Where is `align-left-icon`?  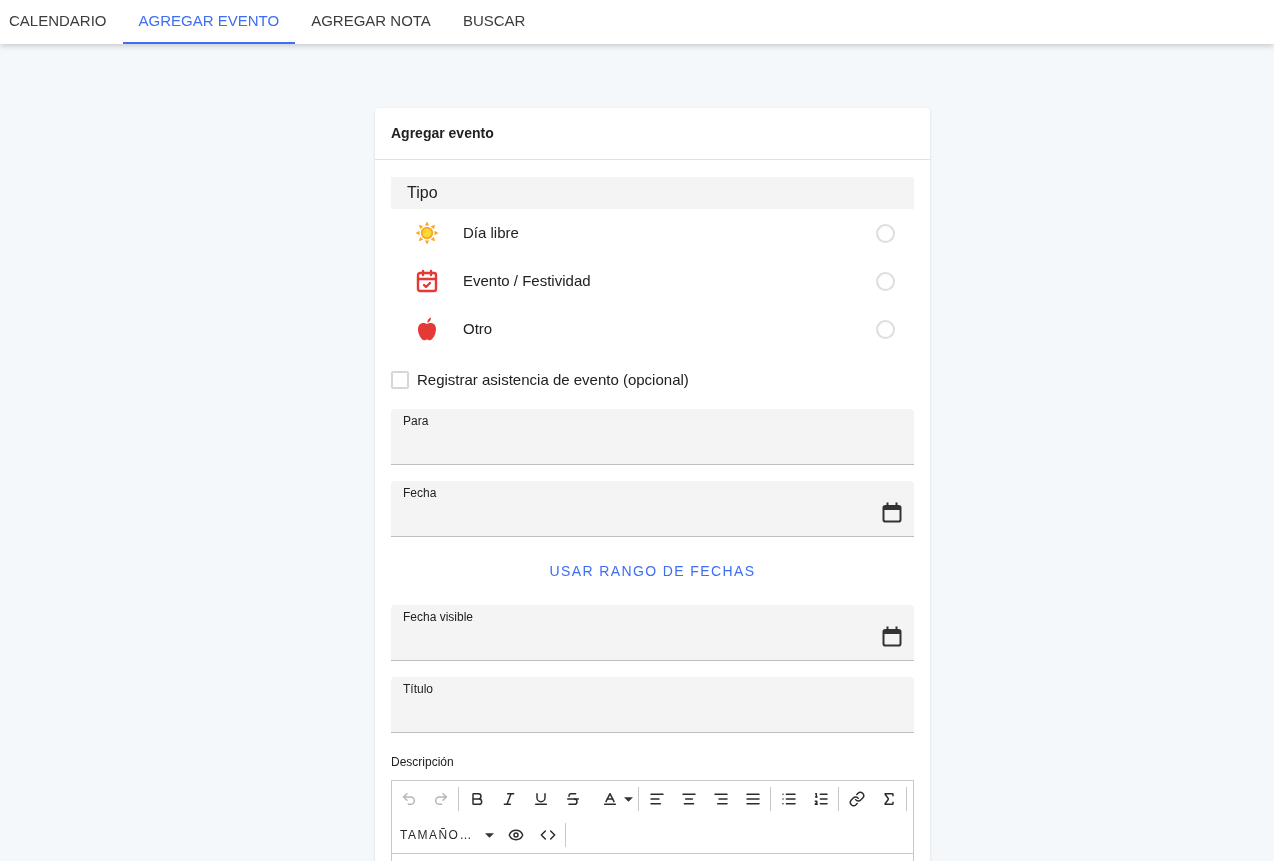
align-left-icon is located at coordinates (657, 799).